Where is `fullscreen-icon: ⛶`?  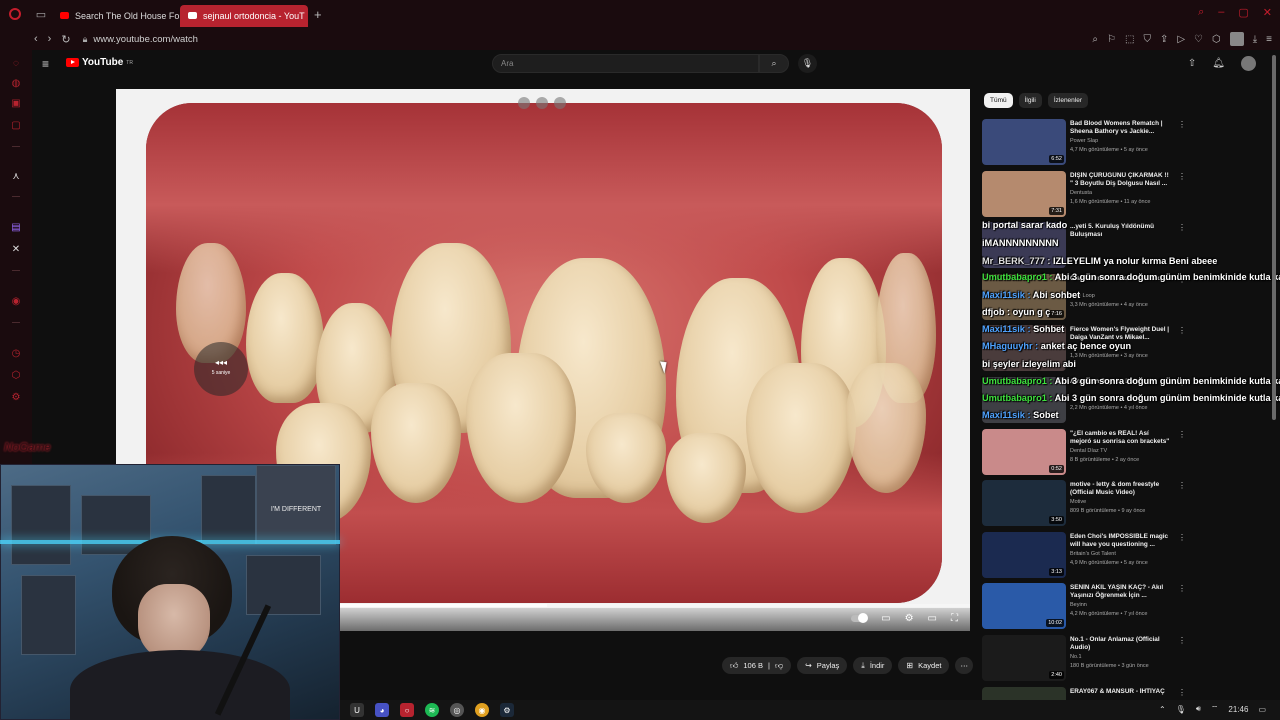
fullscreen-icon: ⛶ is located at coordinates (954, 618).